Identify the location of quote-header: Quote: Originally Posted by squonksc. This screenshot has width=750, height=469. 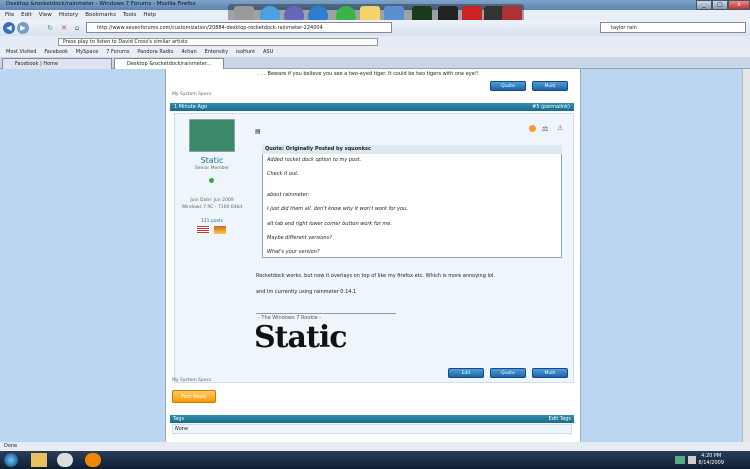
(412, 149).